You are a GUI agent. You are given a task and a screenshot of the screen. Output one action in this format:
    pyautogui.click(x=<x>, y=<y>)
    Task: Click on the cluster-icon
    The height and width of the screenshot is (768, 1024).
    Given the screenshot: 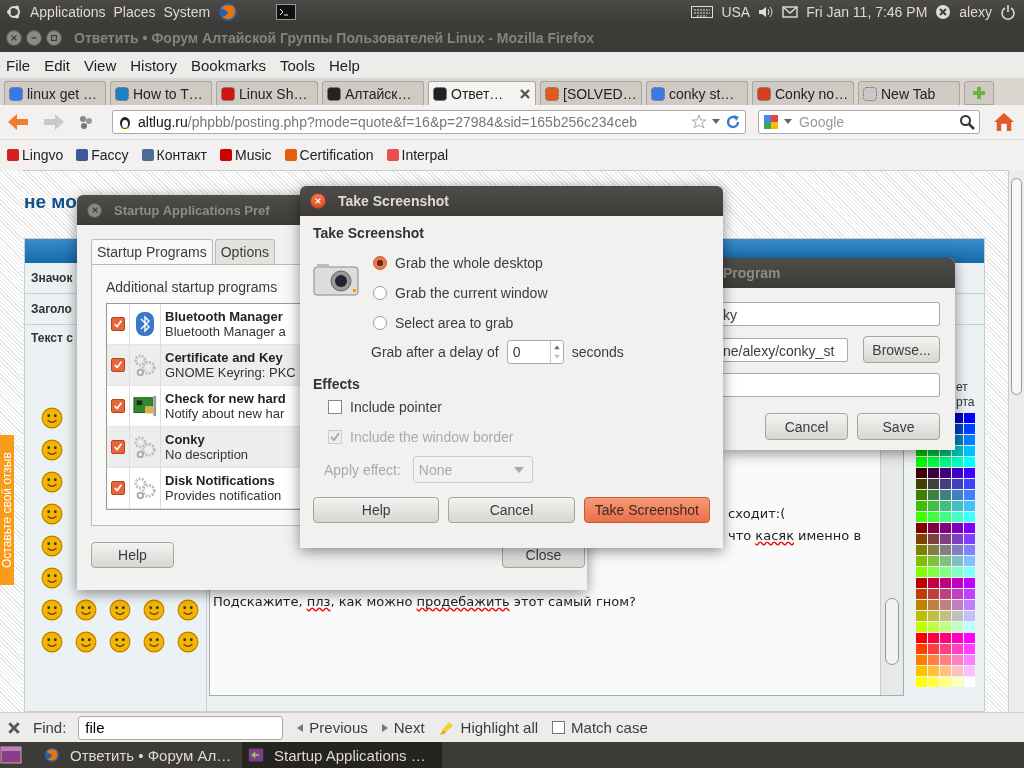 What is the action you would take?
    pyautogui.click(x=86, y=122)
    